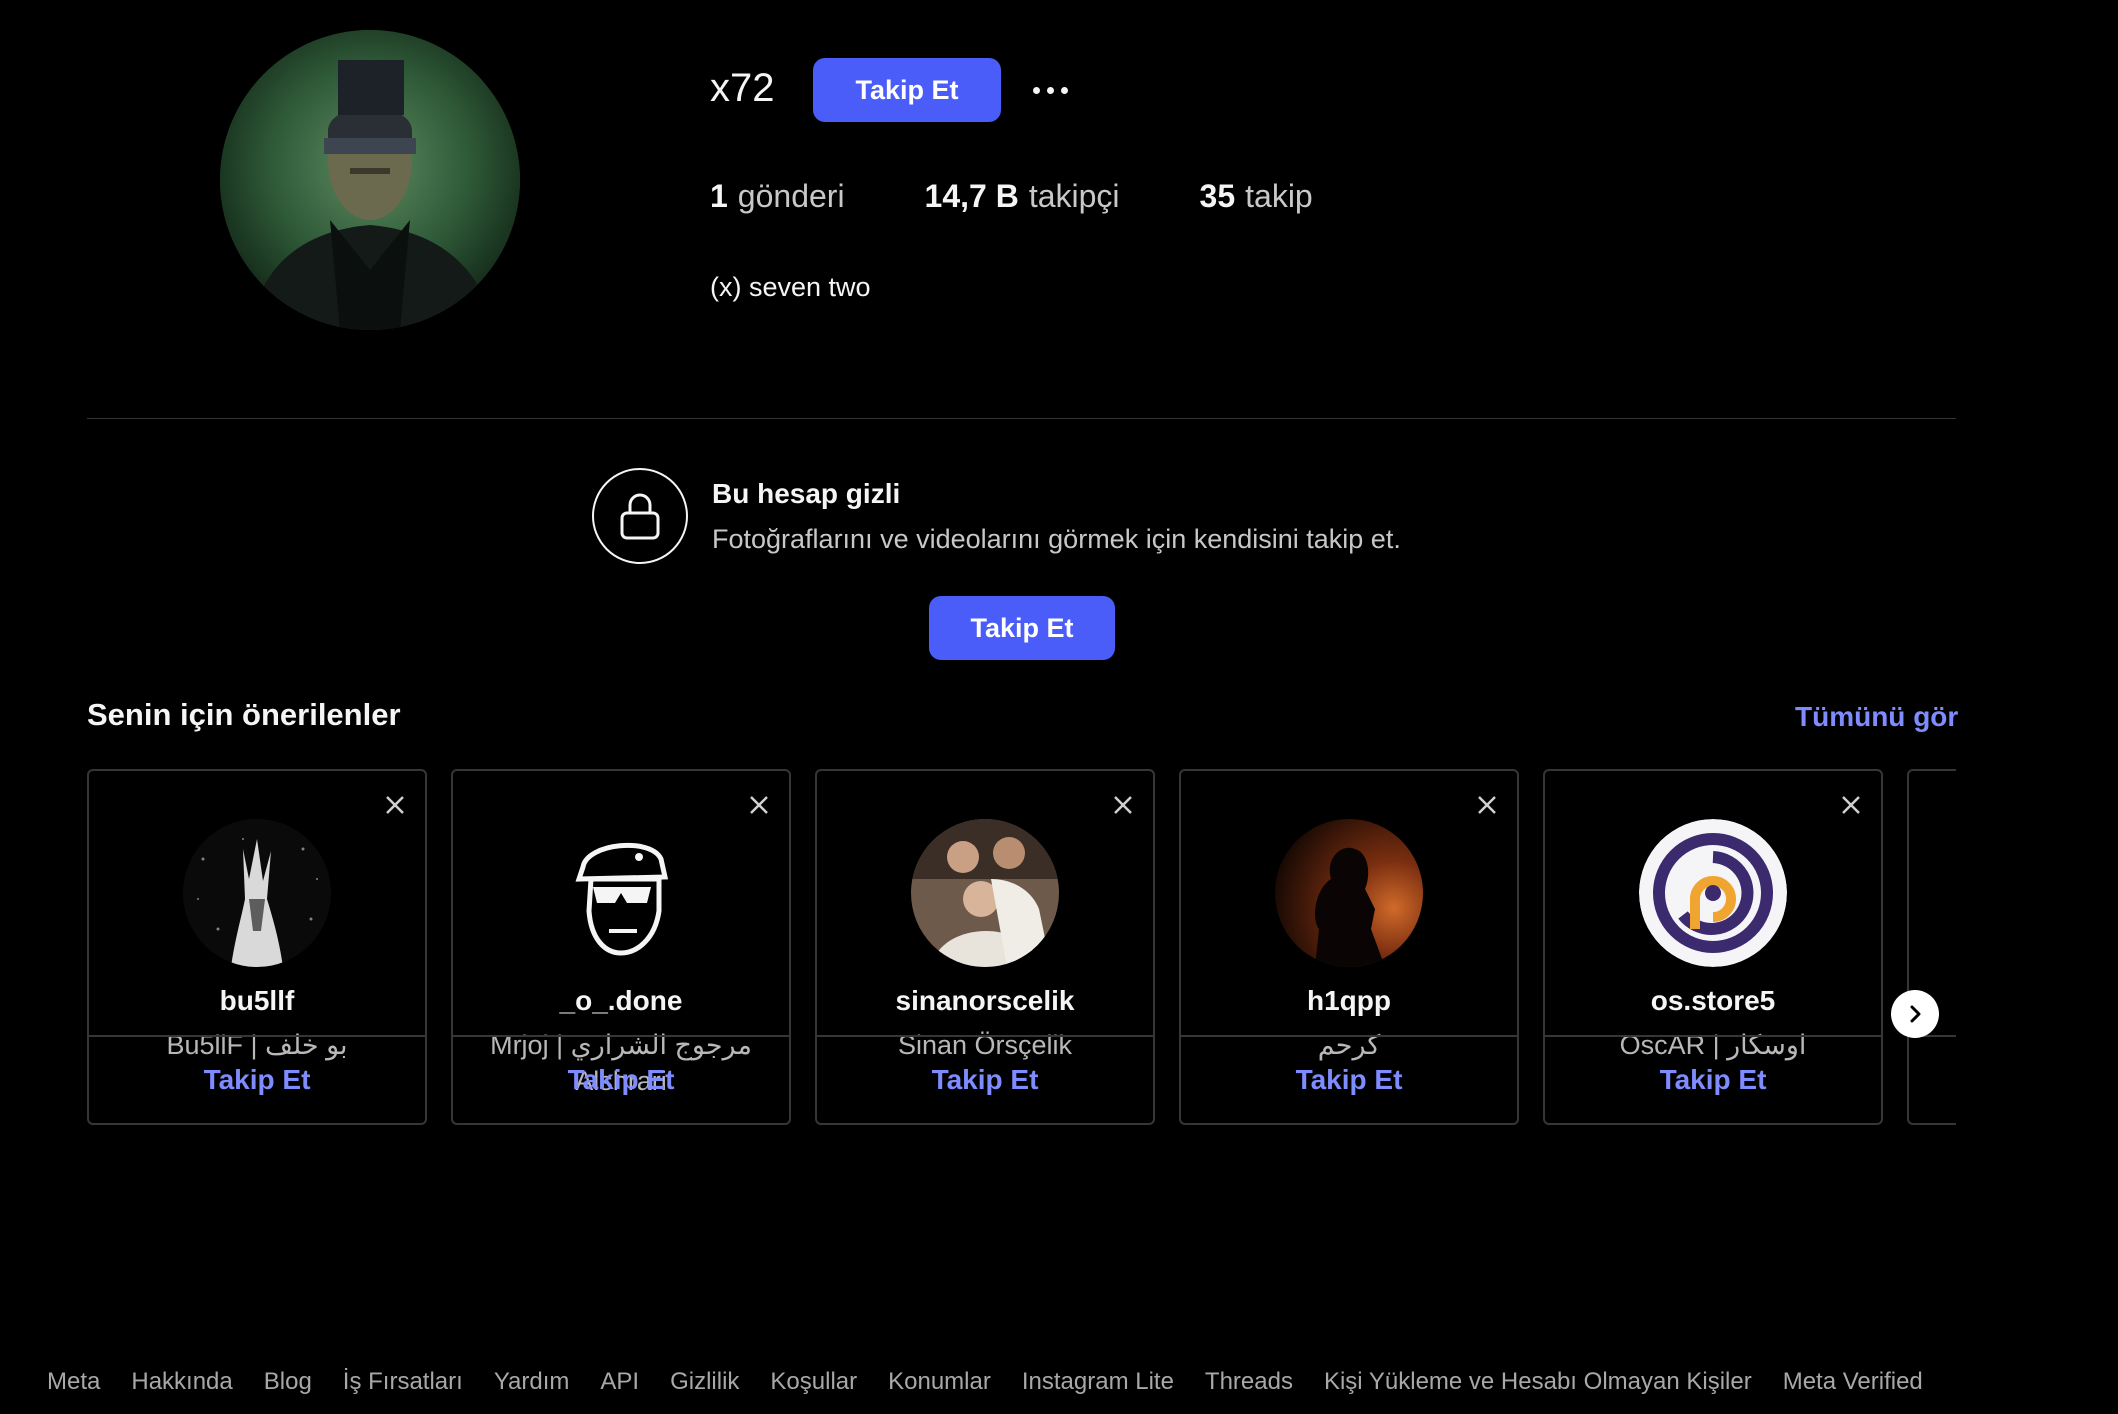 The height and width of the screenshot is (1414, 2118). I want to click on chevron-right-icon, so click(1915, 1014).